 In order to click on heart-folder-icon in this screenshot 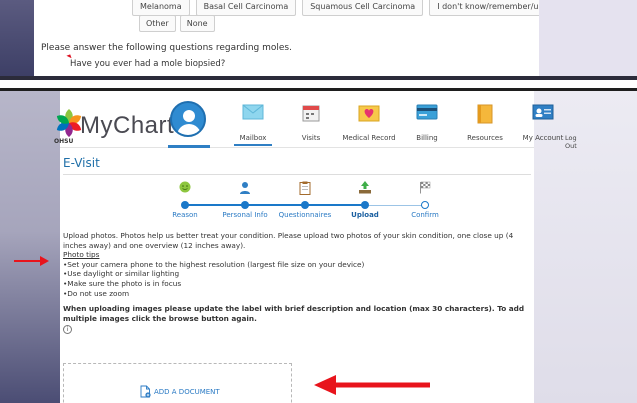, I will do `click(369, 113)`.